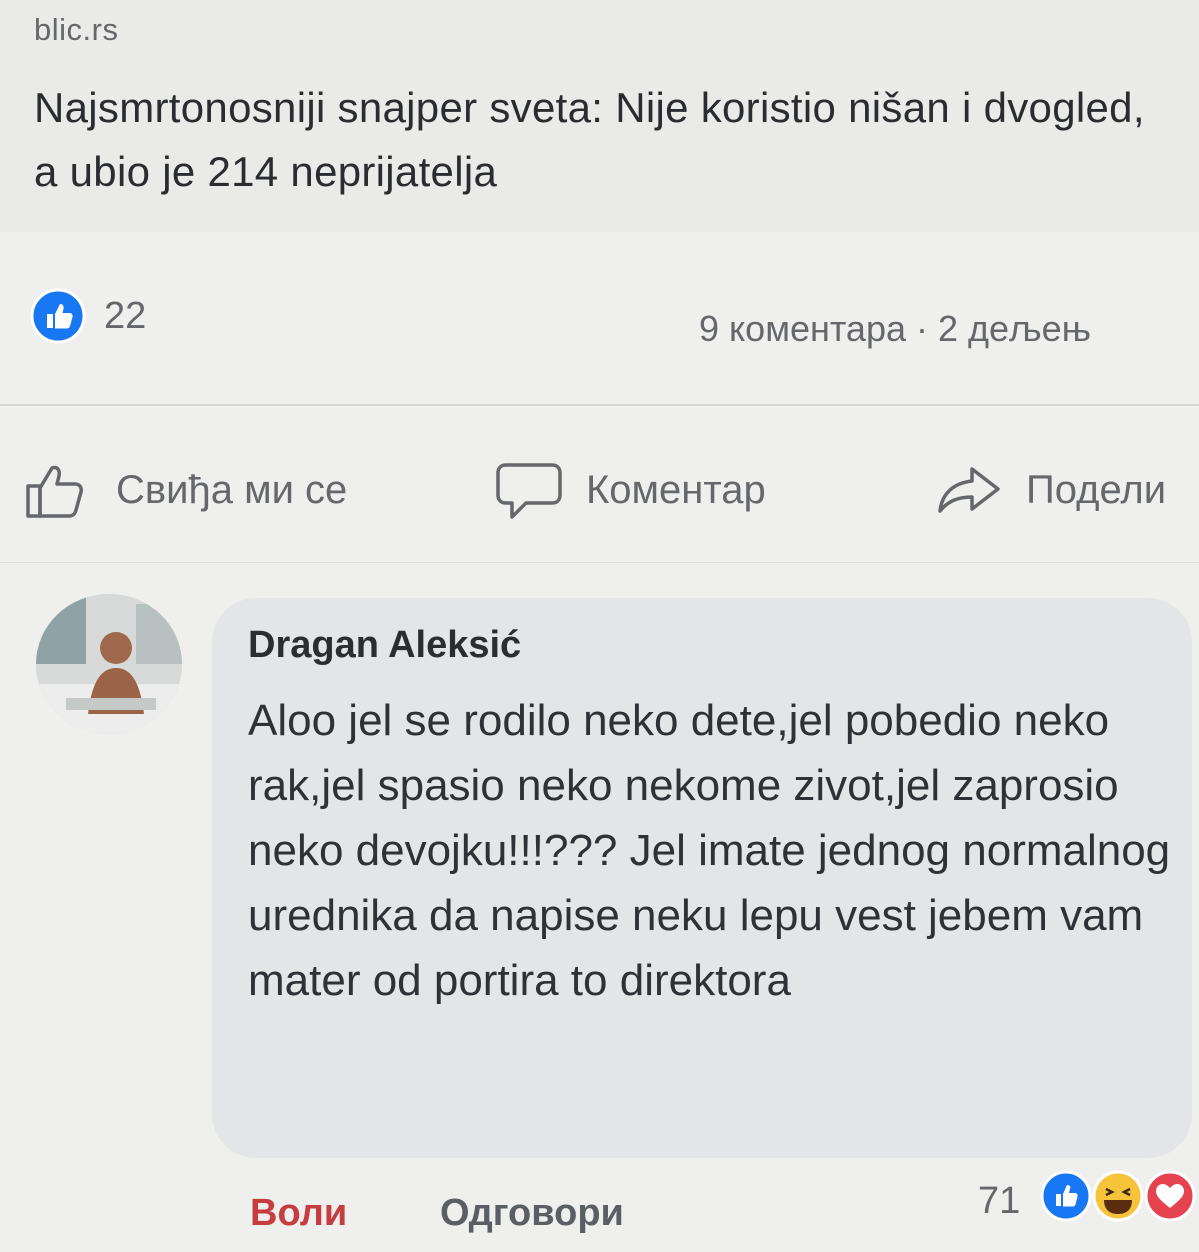 The image size is (1199, 1252). Describe the element at coordinates (232, 489) in the screenshot. I see `like-action-label: Свиђа ми се` at that location.